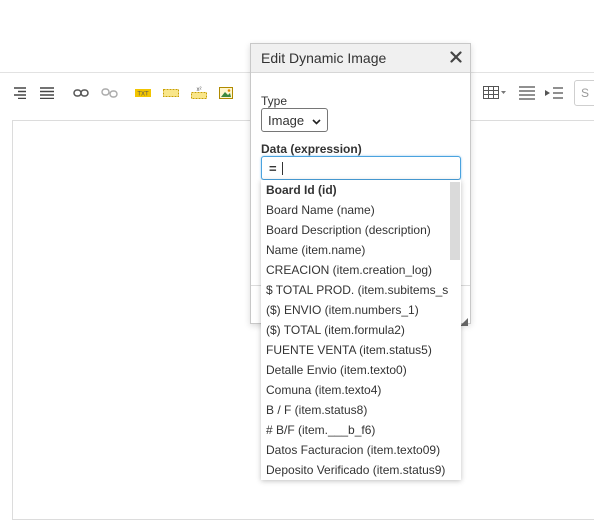 Image resolution: width=594 pixels, height=520 pixels. Describe the element at coordinates (311, 149) in the screenshot. I see `data-expression-label: Data (expression)` at that location.